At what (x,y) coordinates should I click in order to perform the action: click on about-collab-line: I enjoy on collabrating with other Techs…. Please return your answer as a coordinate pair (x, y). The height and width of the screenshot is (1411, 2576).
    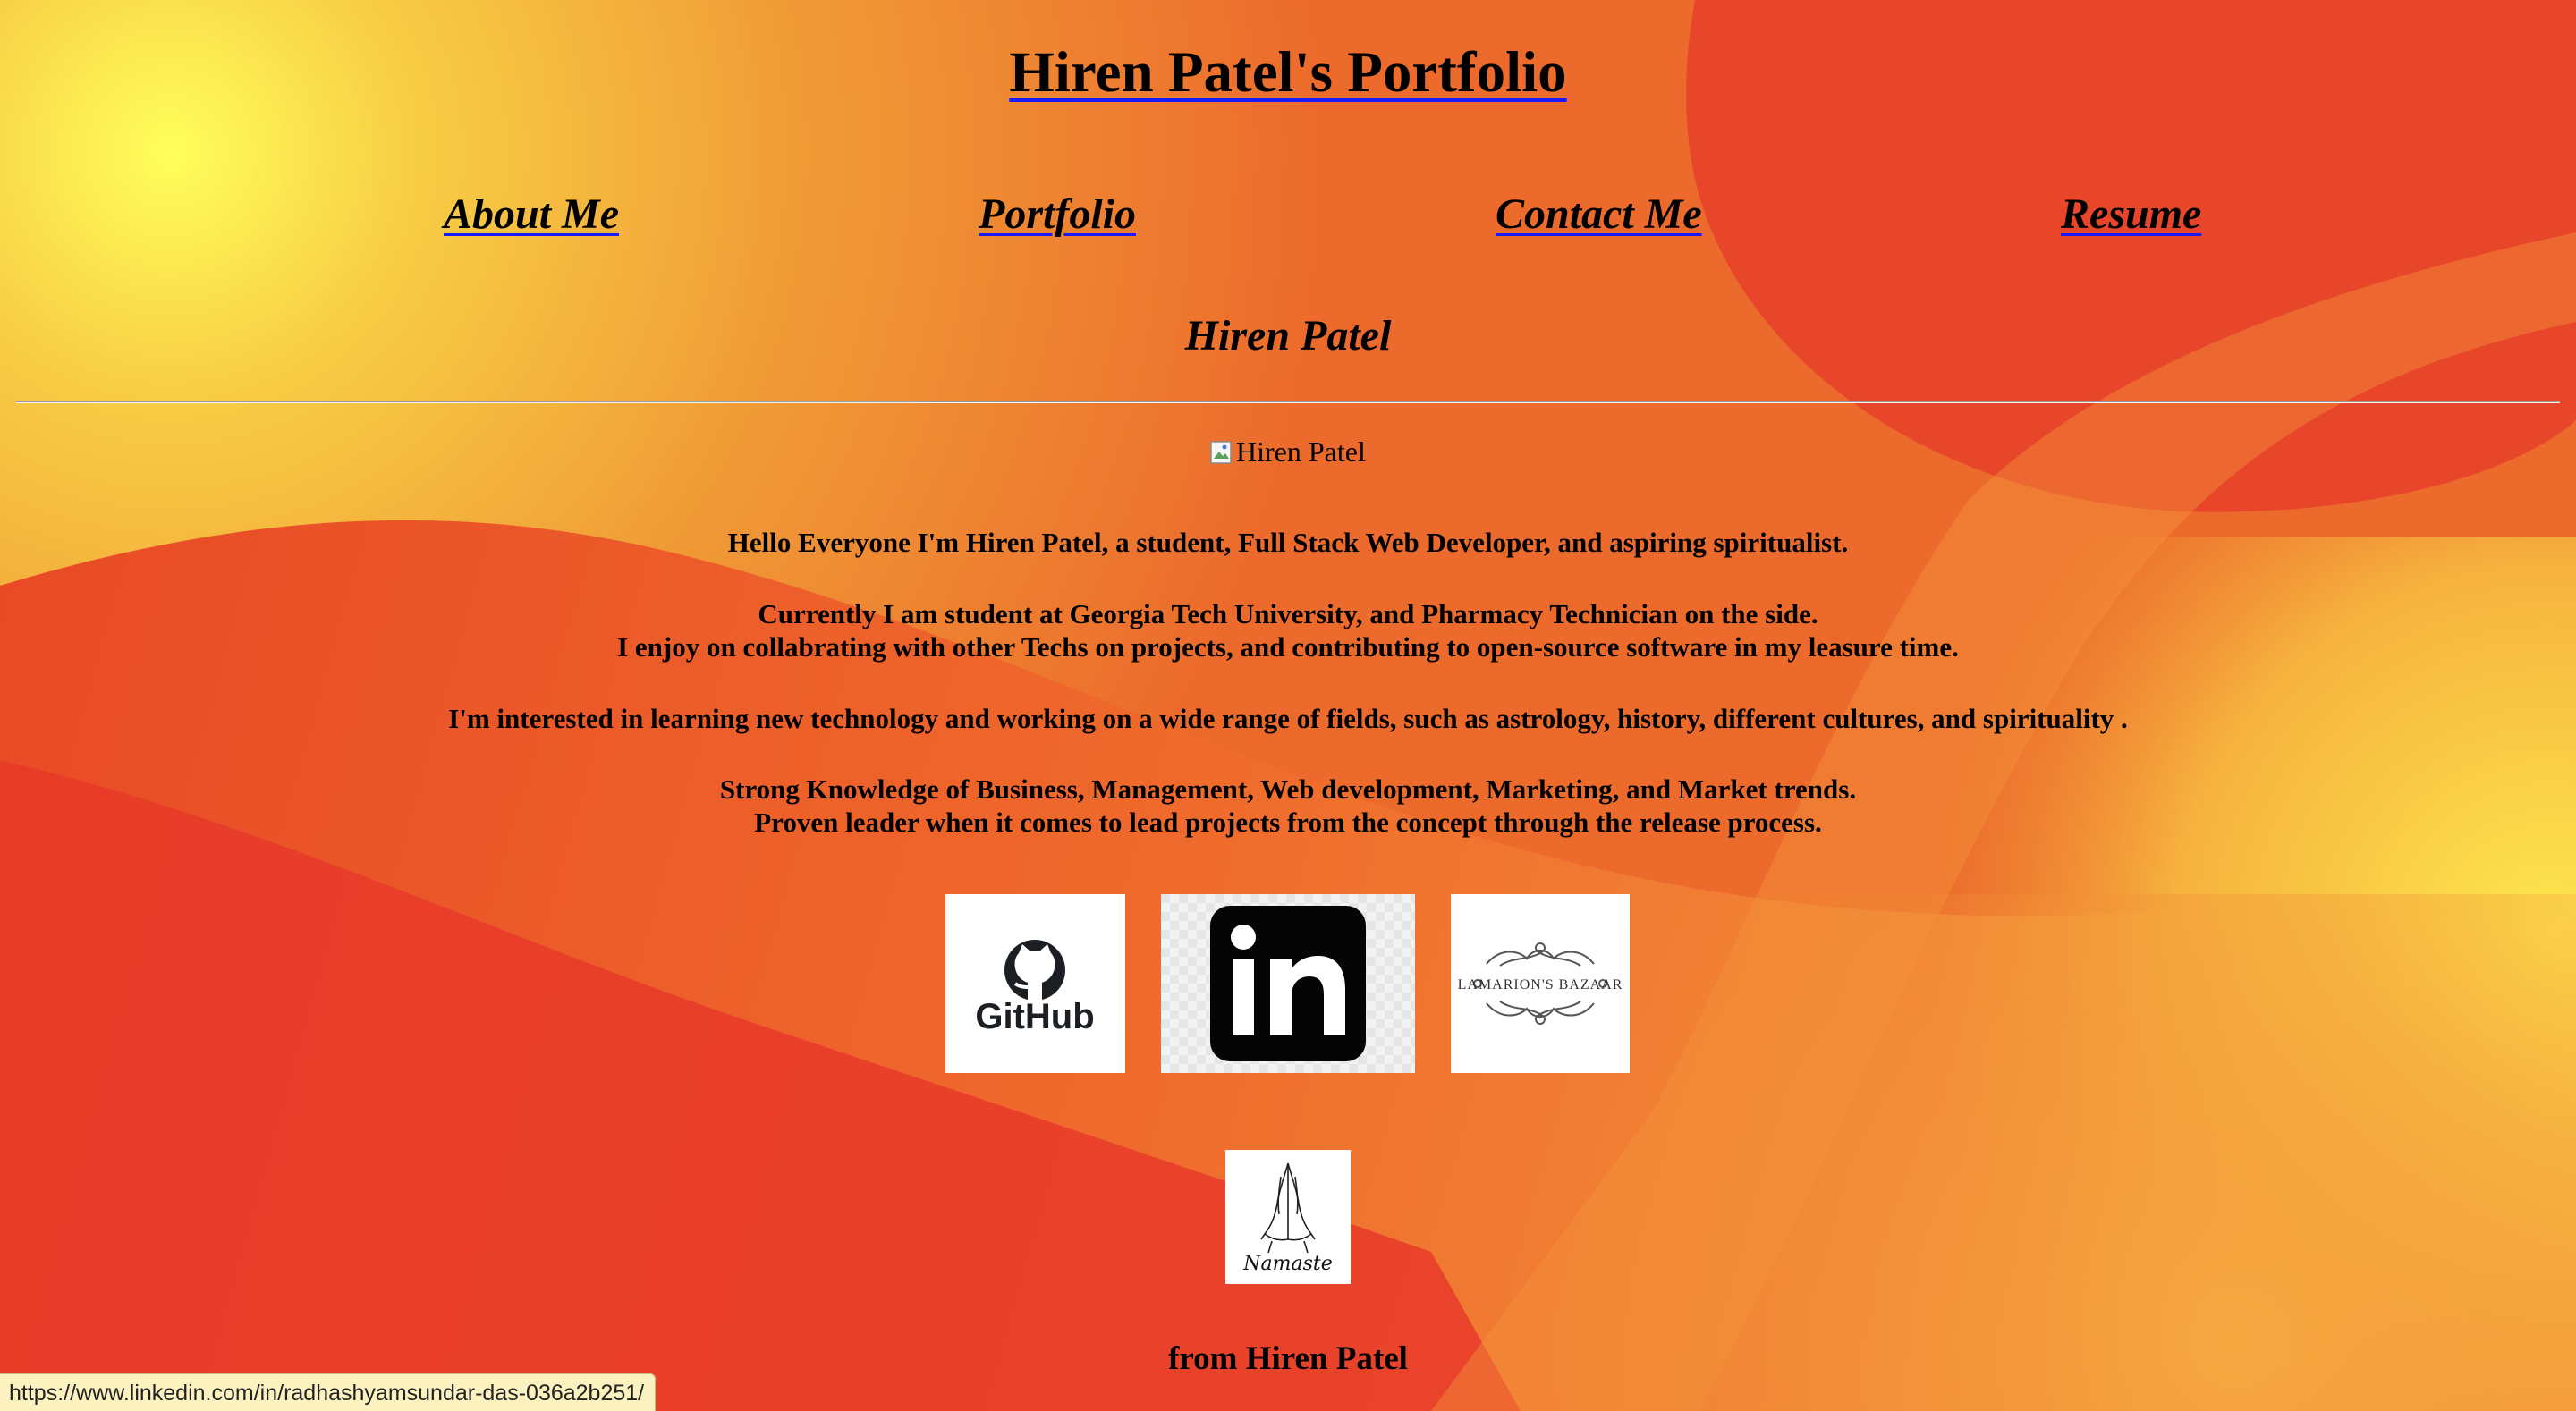
    Looking at the image, I should click on (1288, 647).